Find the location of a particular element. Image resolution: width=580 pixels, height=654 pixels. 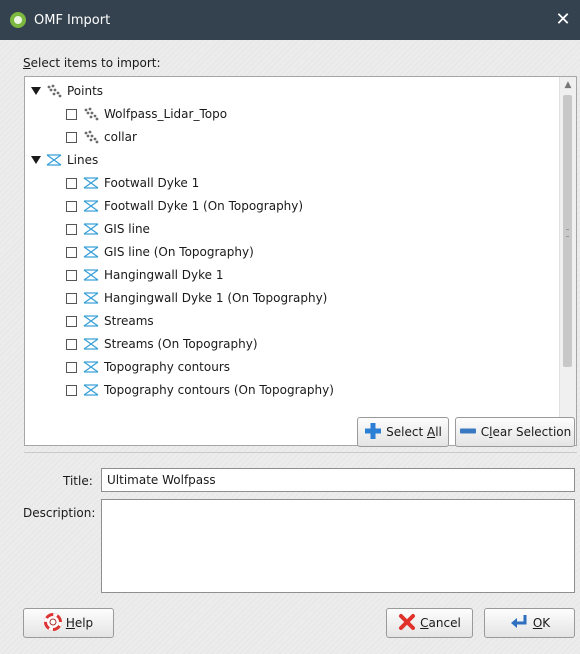

select-items-label-text: elect items to import: is located at coordinates (95, 63).